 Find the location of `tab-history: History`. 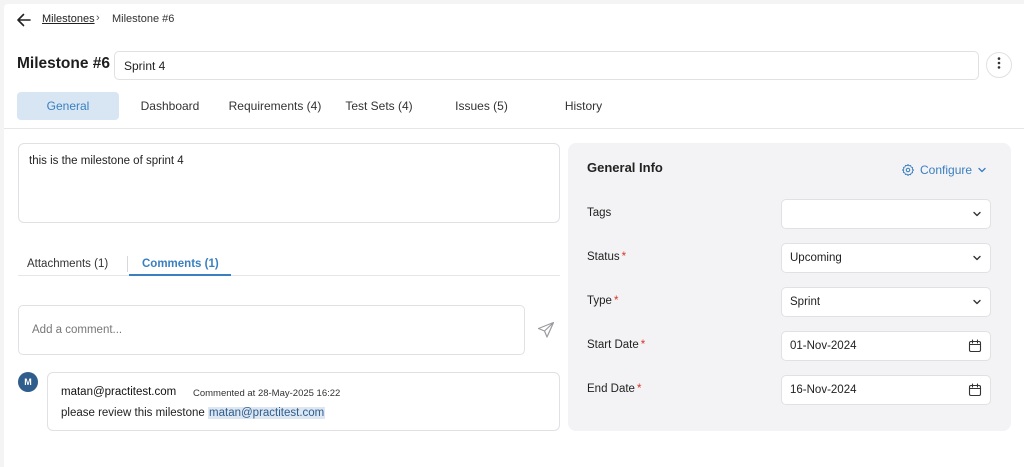

tab-history: History is located at coordinates (583, 106).